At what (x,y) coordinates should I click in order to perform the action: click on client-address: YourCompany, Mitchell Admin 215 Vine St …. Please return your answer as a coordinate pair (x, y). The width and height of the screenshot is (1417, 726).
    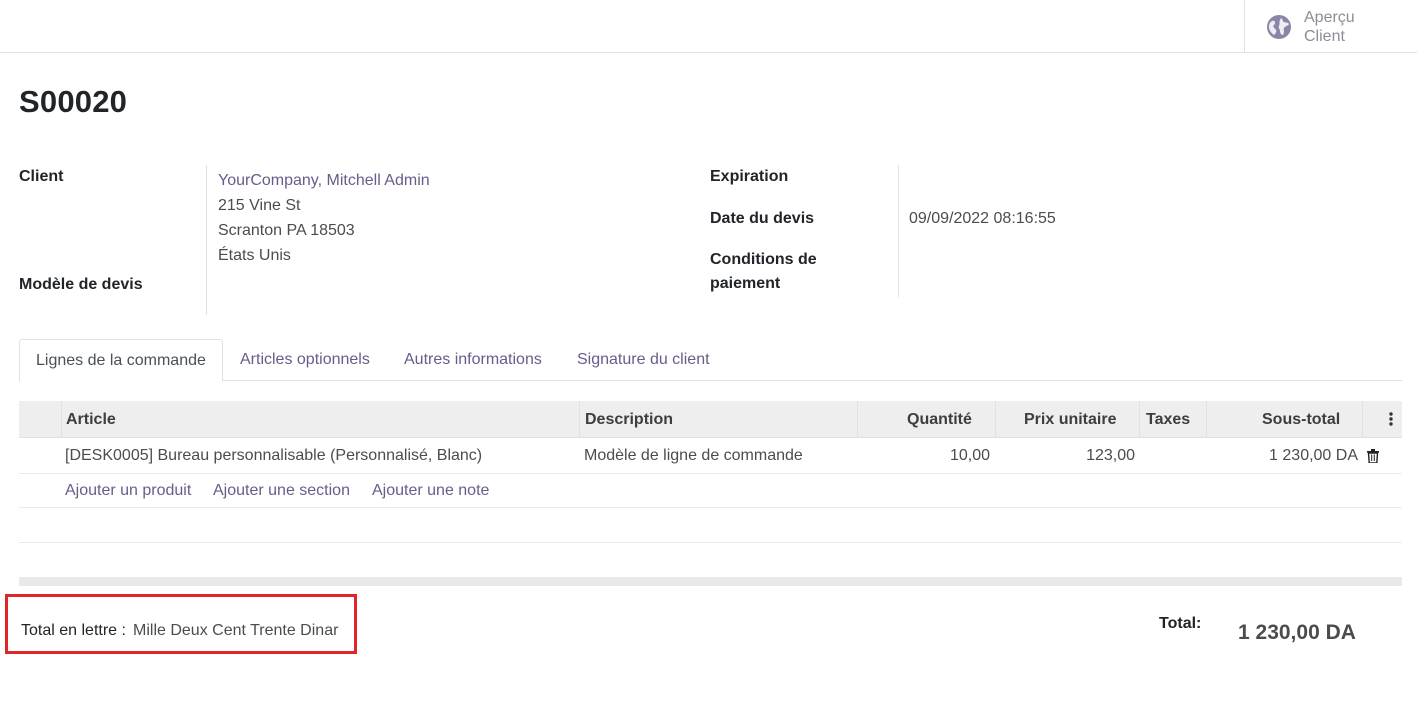
    Looking at the image, I should click on (324, 218).